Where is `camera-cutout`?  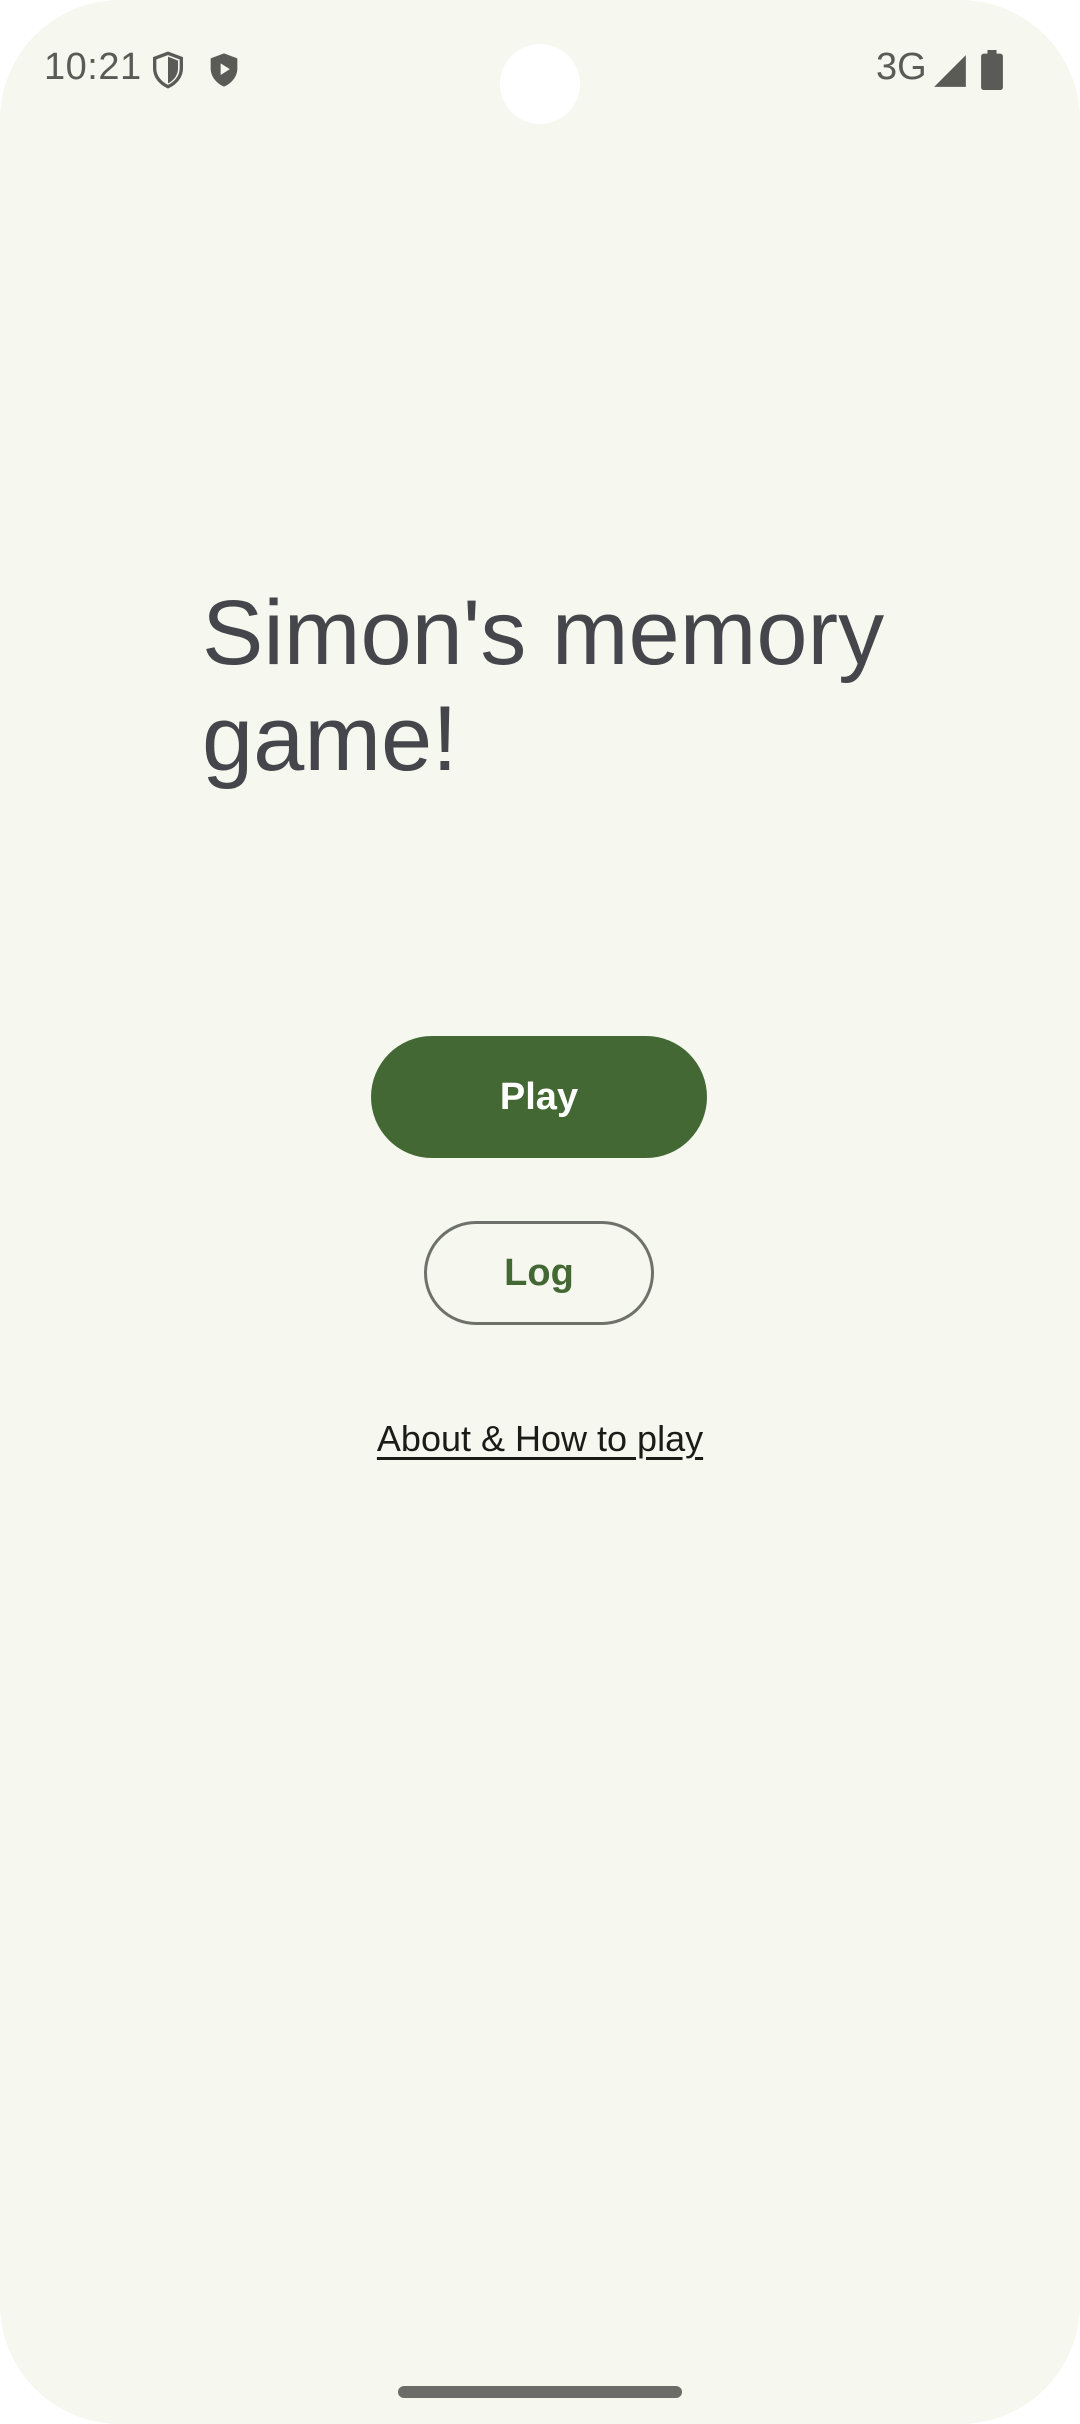
camera-cutout is located at coordinates (540, 84).